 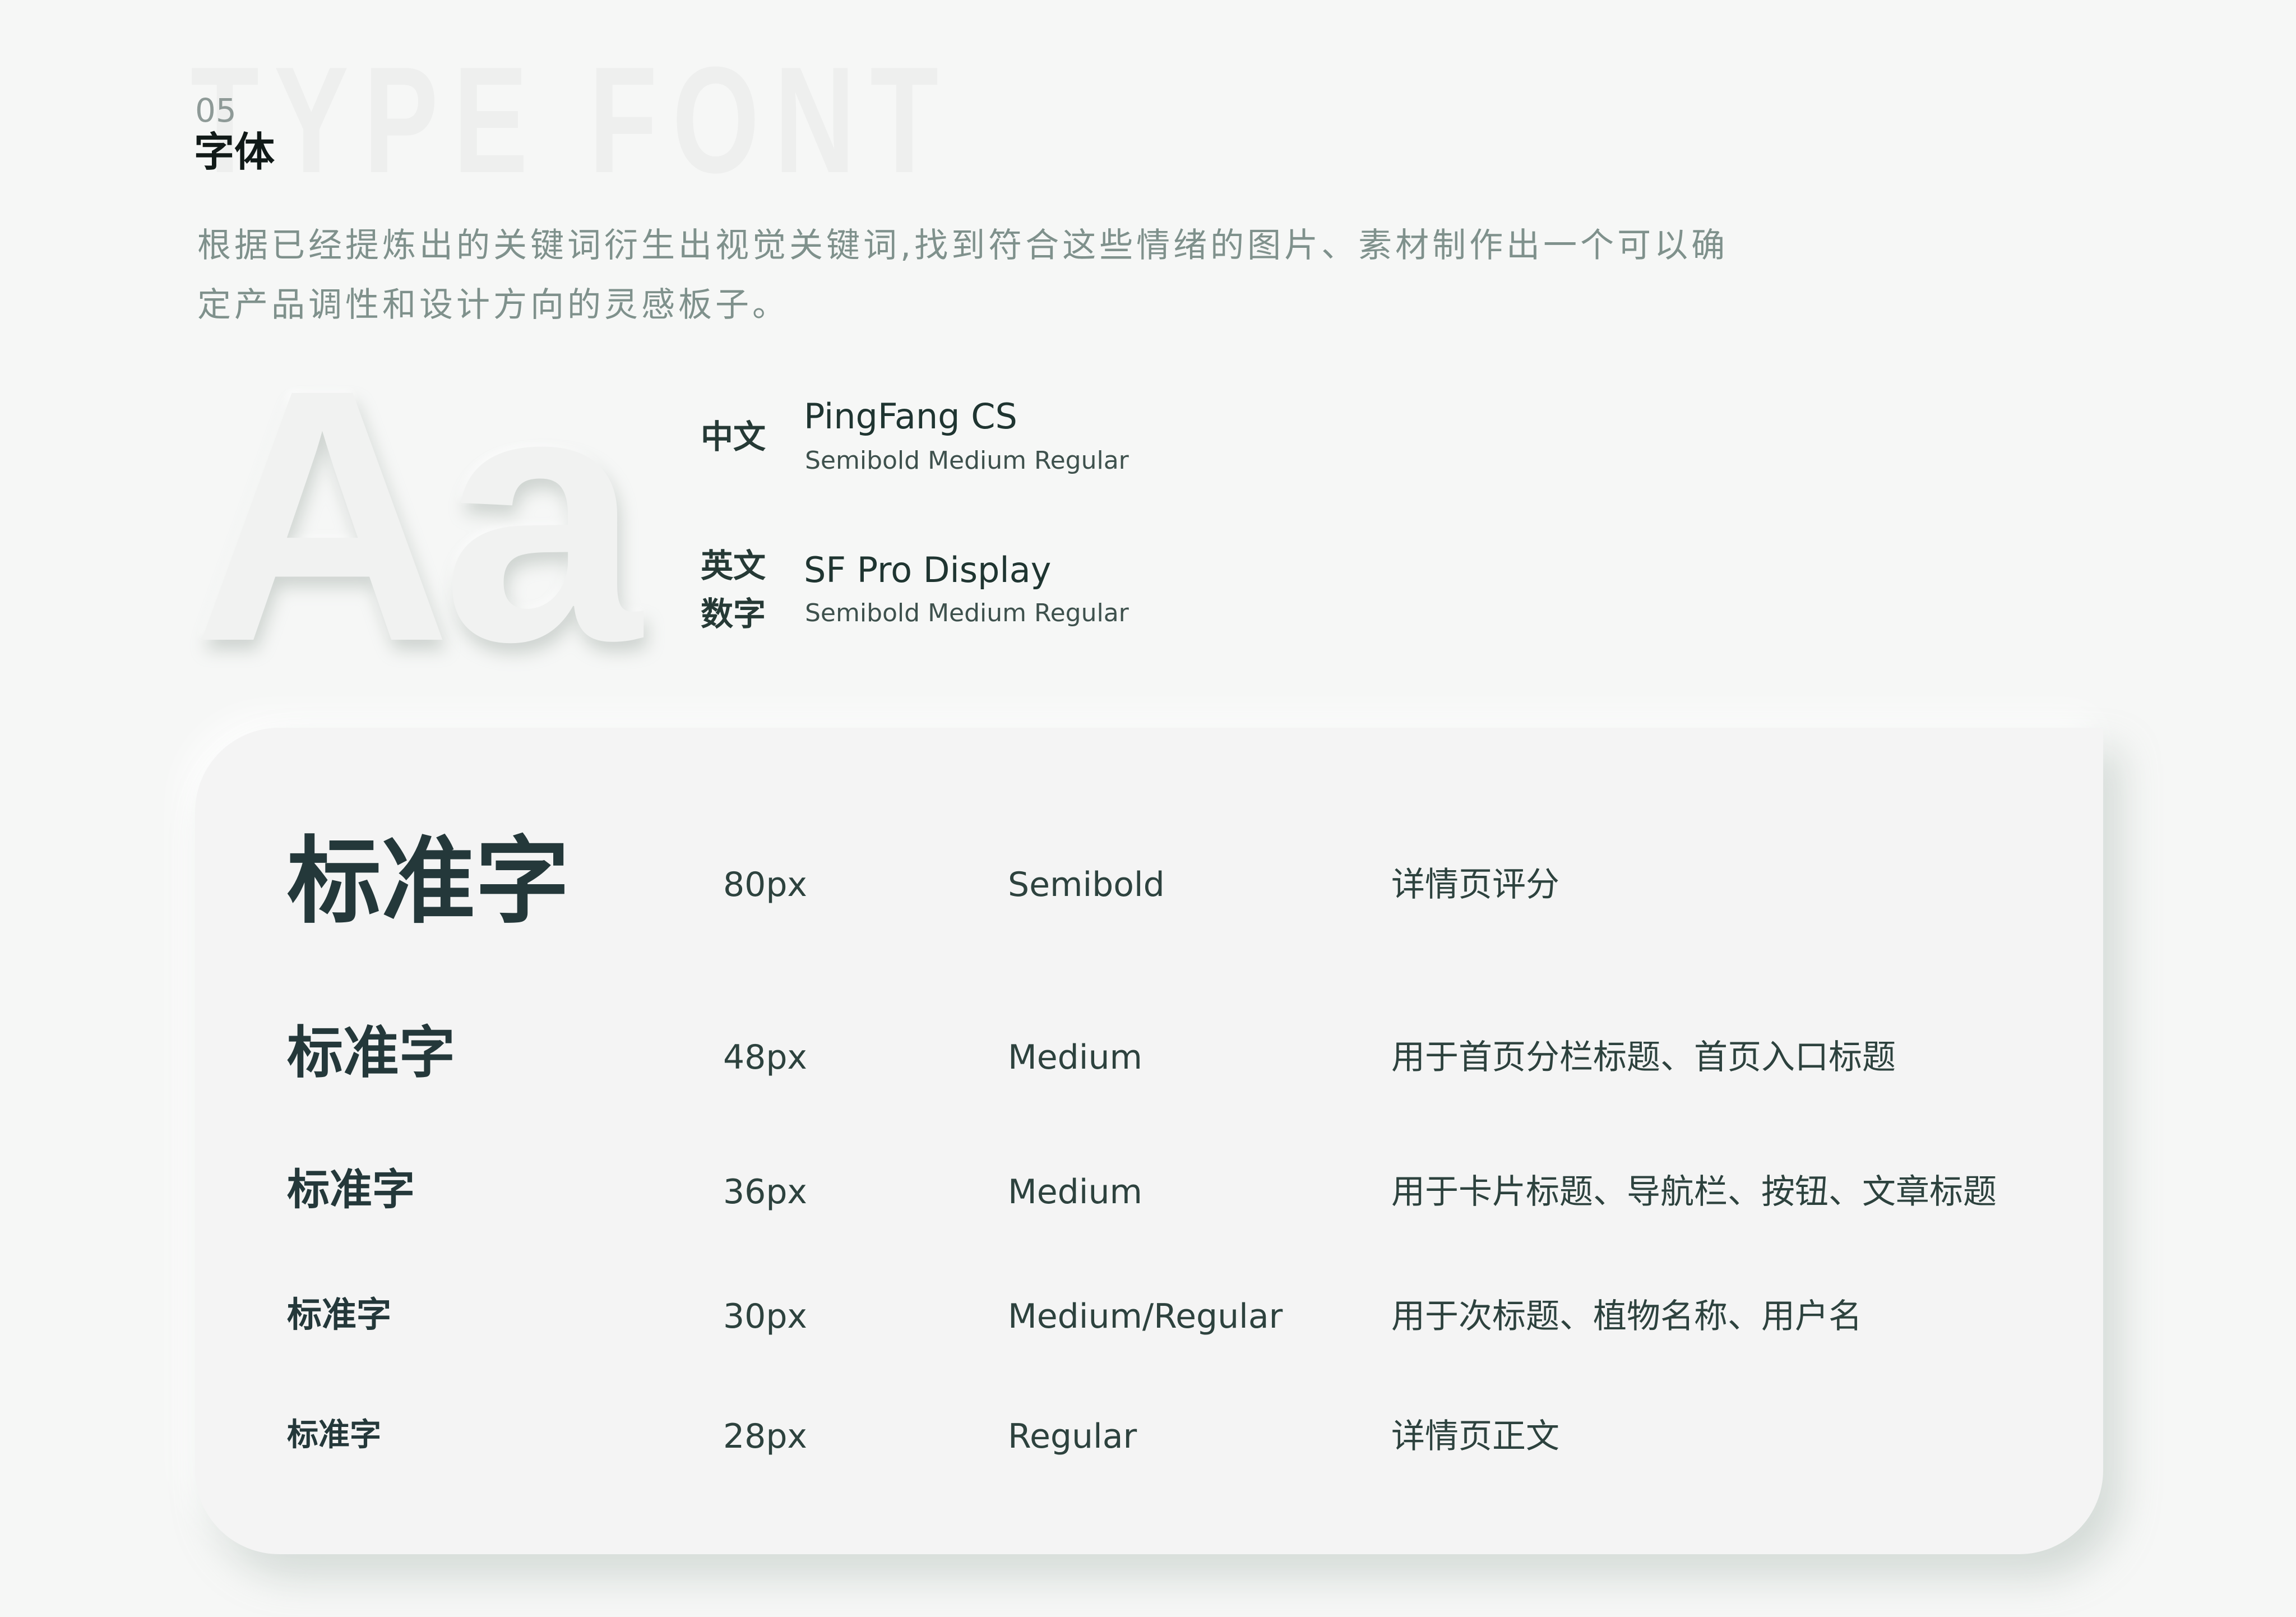 I want to click on type-usage: 详情页评分, so click(x=1475, y=884).